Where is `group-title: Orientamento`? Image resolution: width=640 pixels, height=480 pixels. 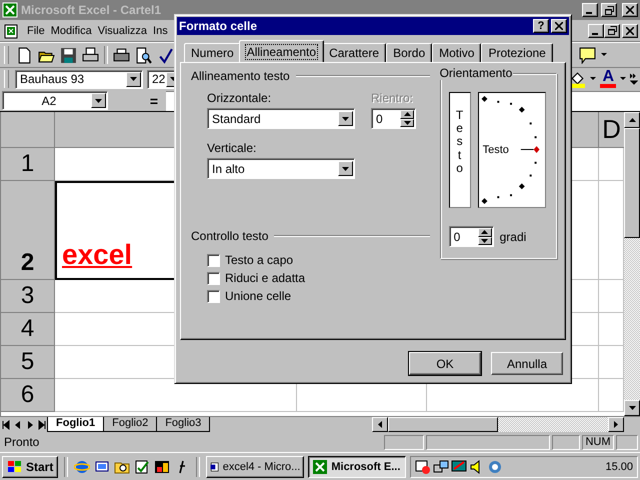 group-title: Orientamento is located at coordinates (477, 73).